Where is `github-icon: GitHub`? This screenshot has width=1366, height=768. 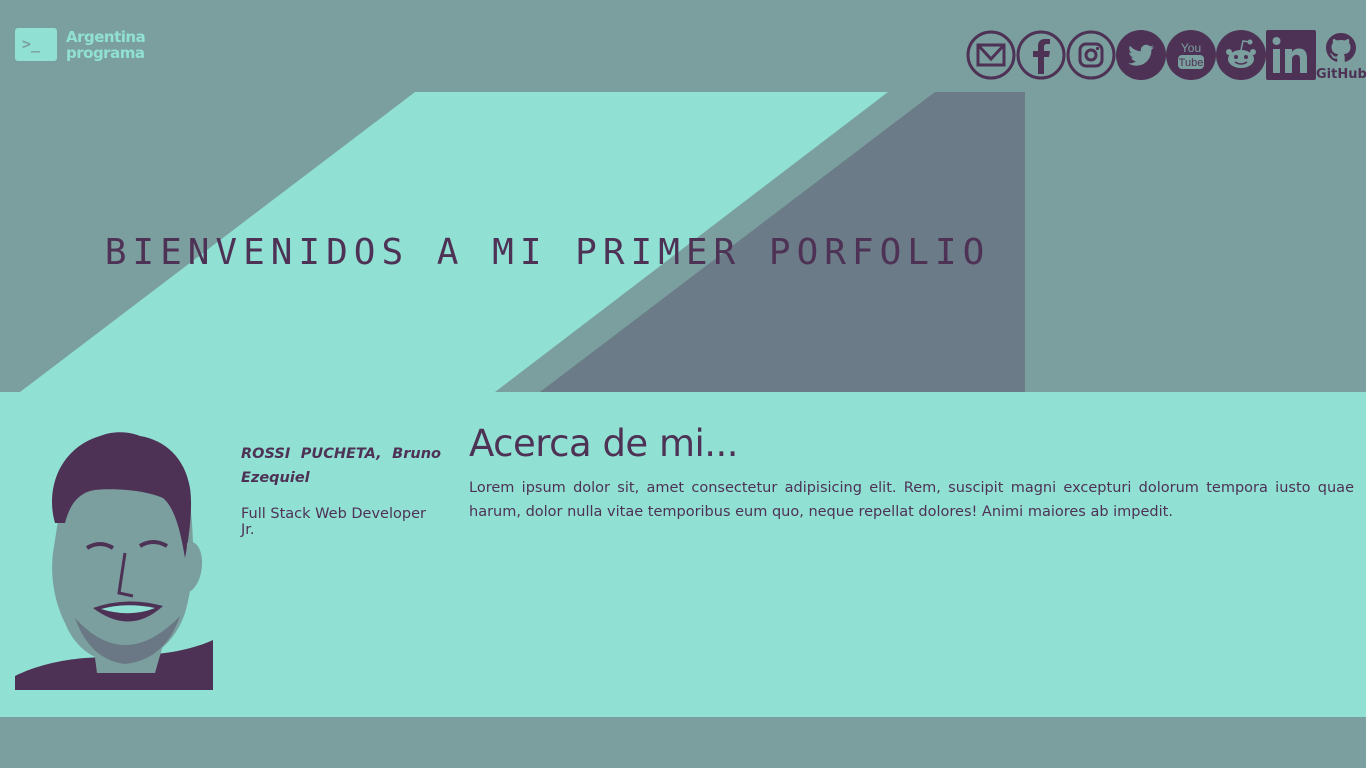 github-icon: GitHub is located at coordinates (1341, 56).